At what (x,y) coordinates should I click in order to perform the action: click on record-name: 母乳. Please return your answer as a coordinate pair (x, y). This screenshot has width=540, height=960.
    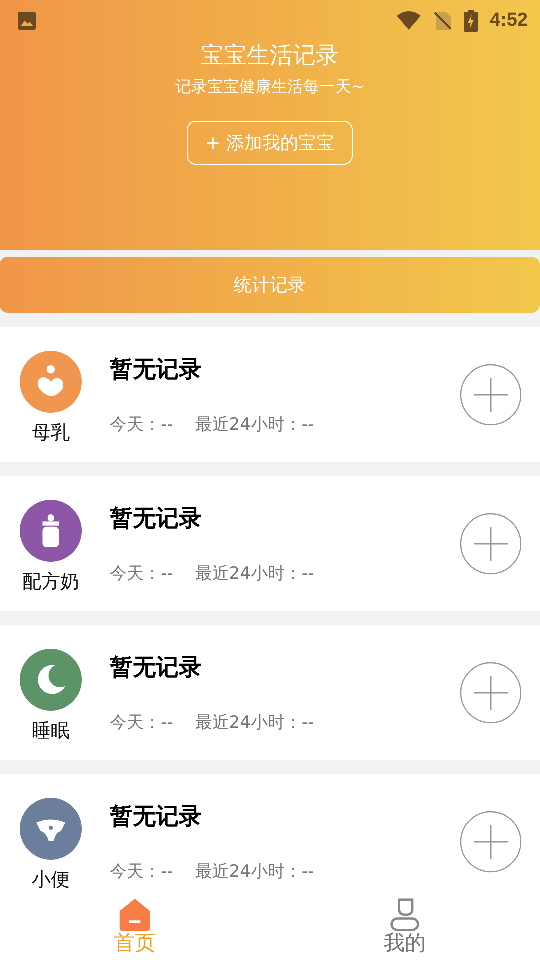
    Looking at the image, I should click on (51, 433).